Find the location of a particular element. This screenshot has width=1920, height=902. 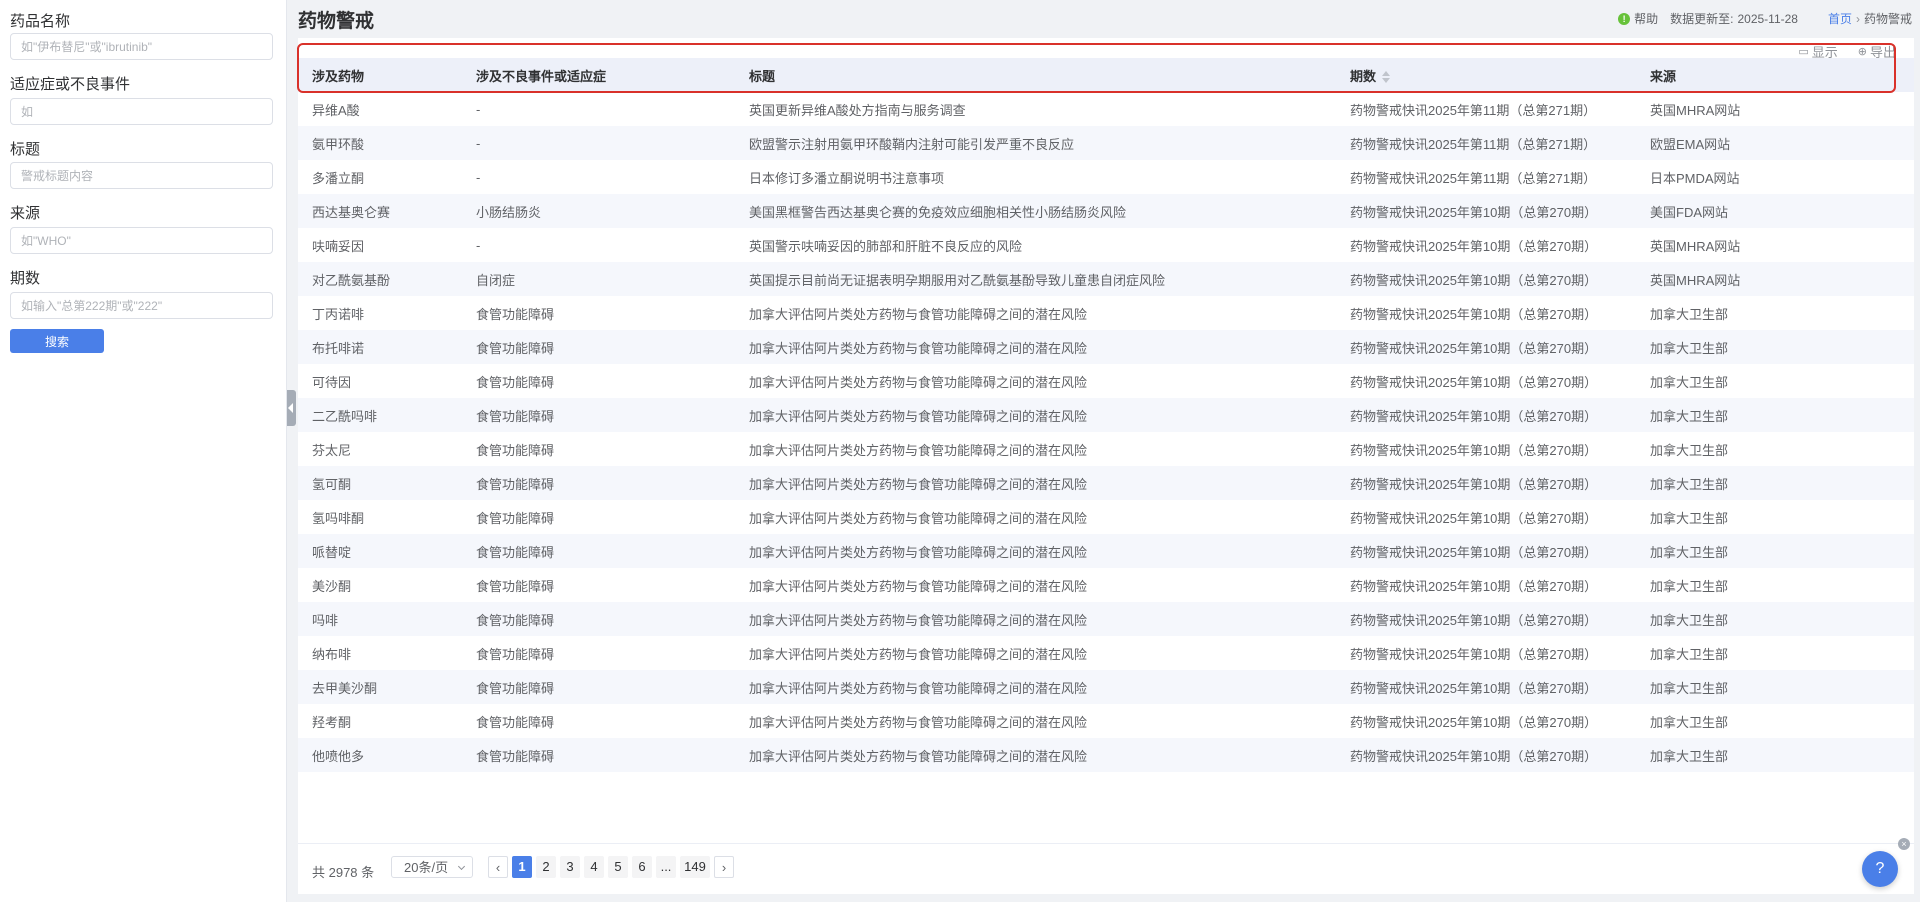

cell-event: 自闭症 is located at coordinates (598, 279).